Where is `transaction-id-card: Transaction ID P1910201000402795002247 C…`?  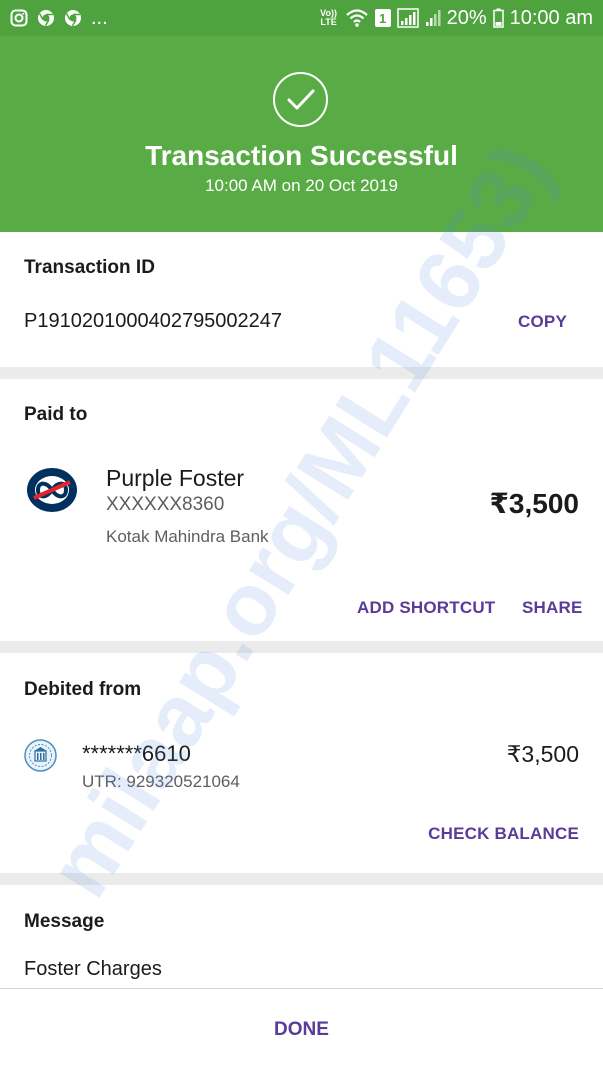 transaction-id-card: Transaction ID P1910201000402795002247 C… is located at coordinates (301, 299).